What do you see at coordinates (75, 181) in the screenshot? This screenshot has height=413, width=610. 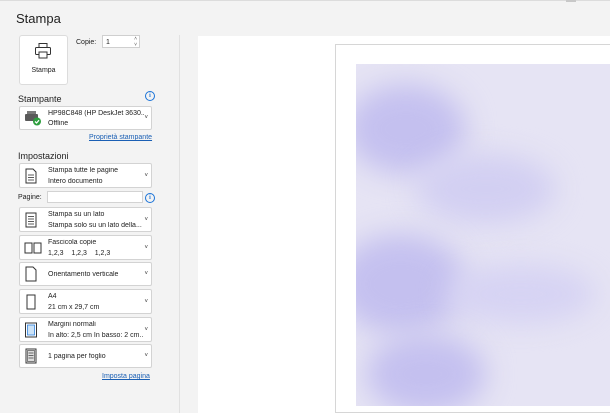 I see `print-range-detail: Intero documento` at bounding box center [75, 181].